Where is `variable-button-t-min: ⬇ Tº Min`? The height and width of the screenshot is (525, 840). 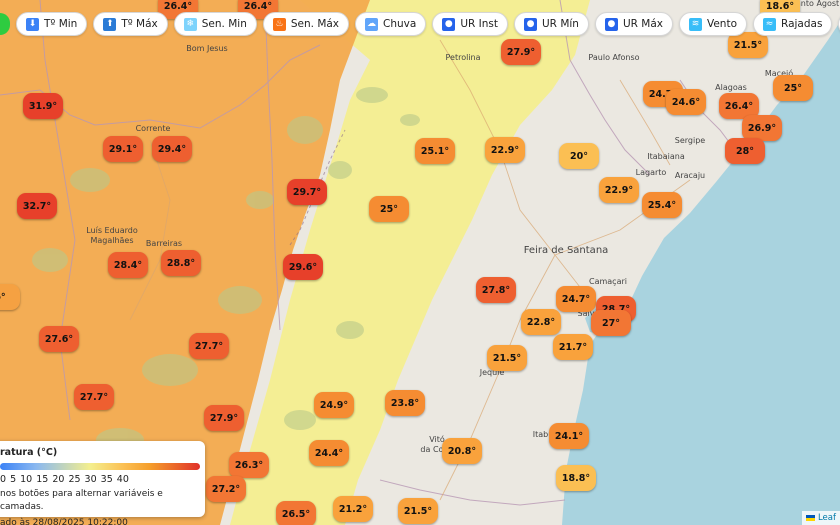
variable-button-t-min: ⬇ Tº Min is located at coordinates (52, 24).